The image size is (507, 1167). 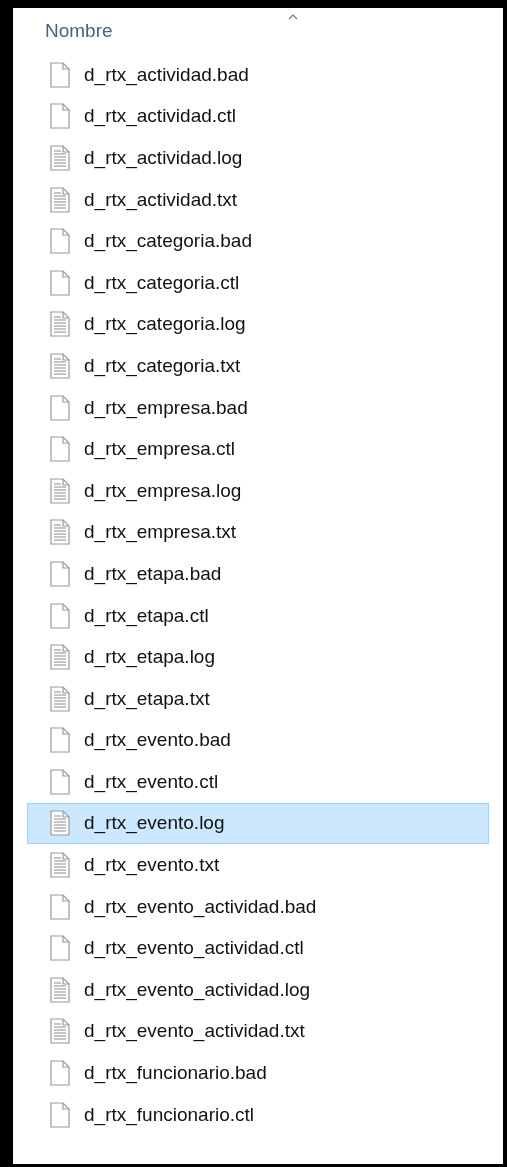 What do you see at coordinates (79, 30) in the screenshot?
I see `column-header: Nombre` at bounding box center [79, 30].